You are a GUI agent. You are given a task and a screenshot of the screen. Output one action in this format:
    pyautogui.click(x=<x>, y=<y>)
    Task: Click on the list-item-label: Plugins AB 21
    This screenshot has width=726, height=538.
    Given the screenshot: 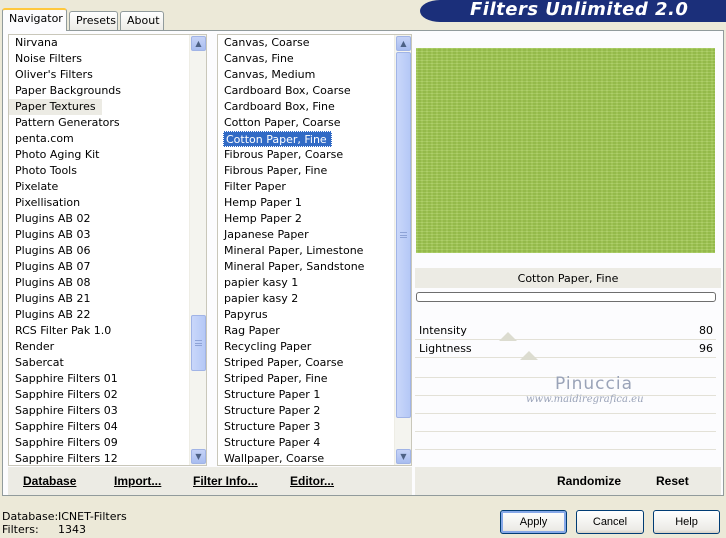 What is the action you would take?
    pyautogui.click(x=53, y=298)
    